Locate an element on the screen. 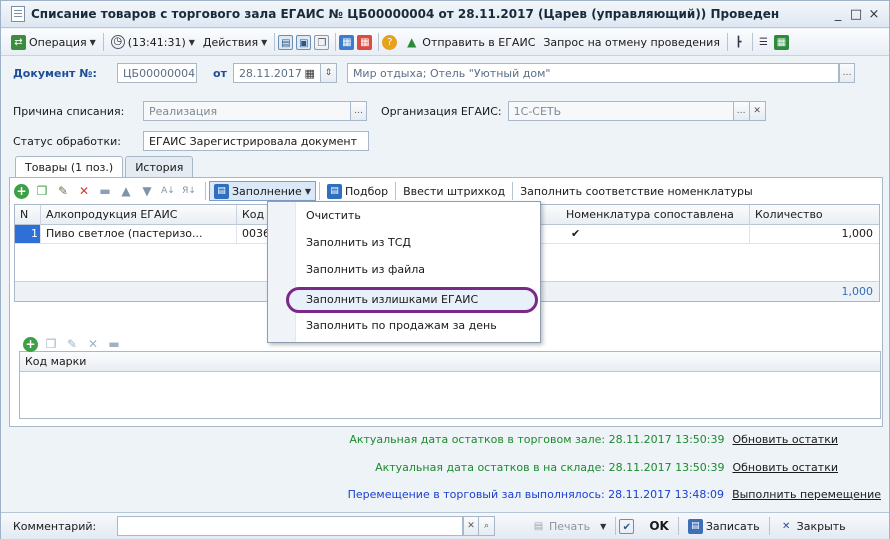 Image resolution: width=890 pixels, height=539 pixels. sort-asc-icon: A↓ is located at coordinates (168, 191).